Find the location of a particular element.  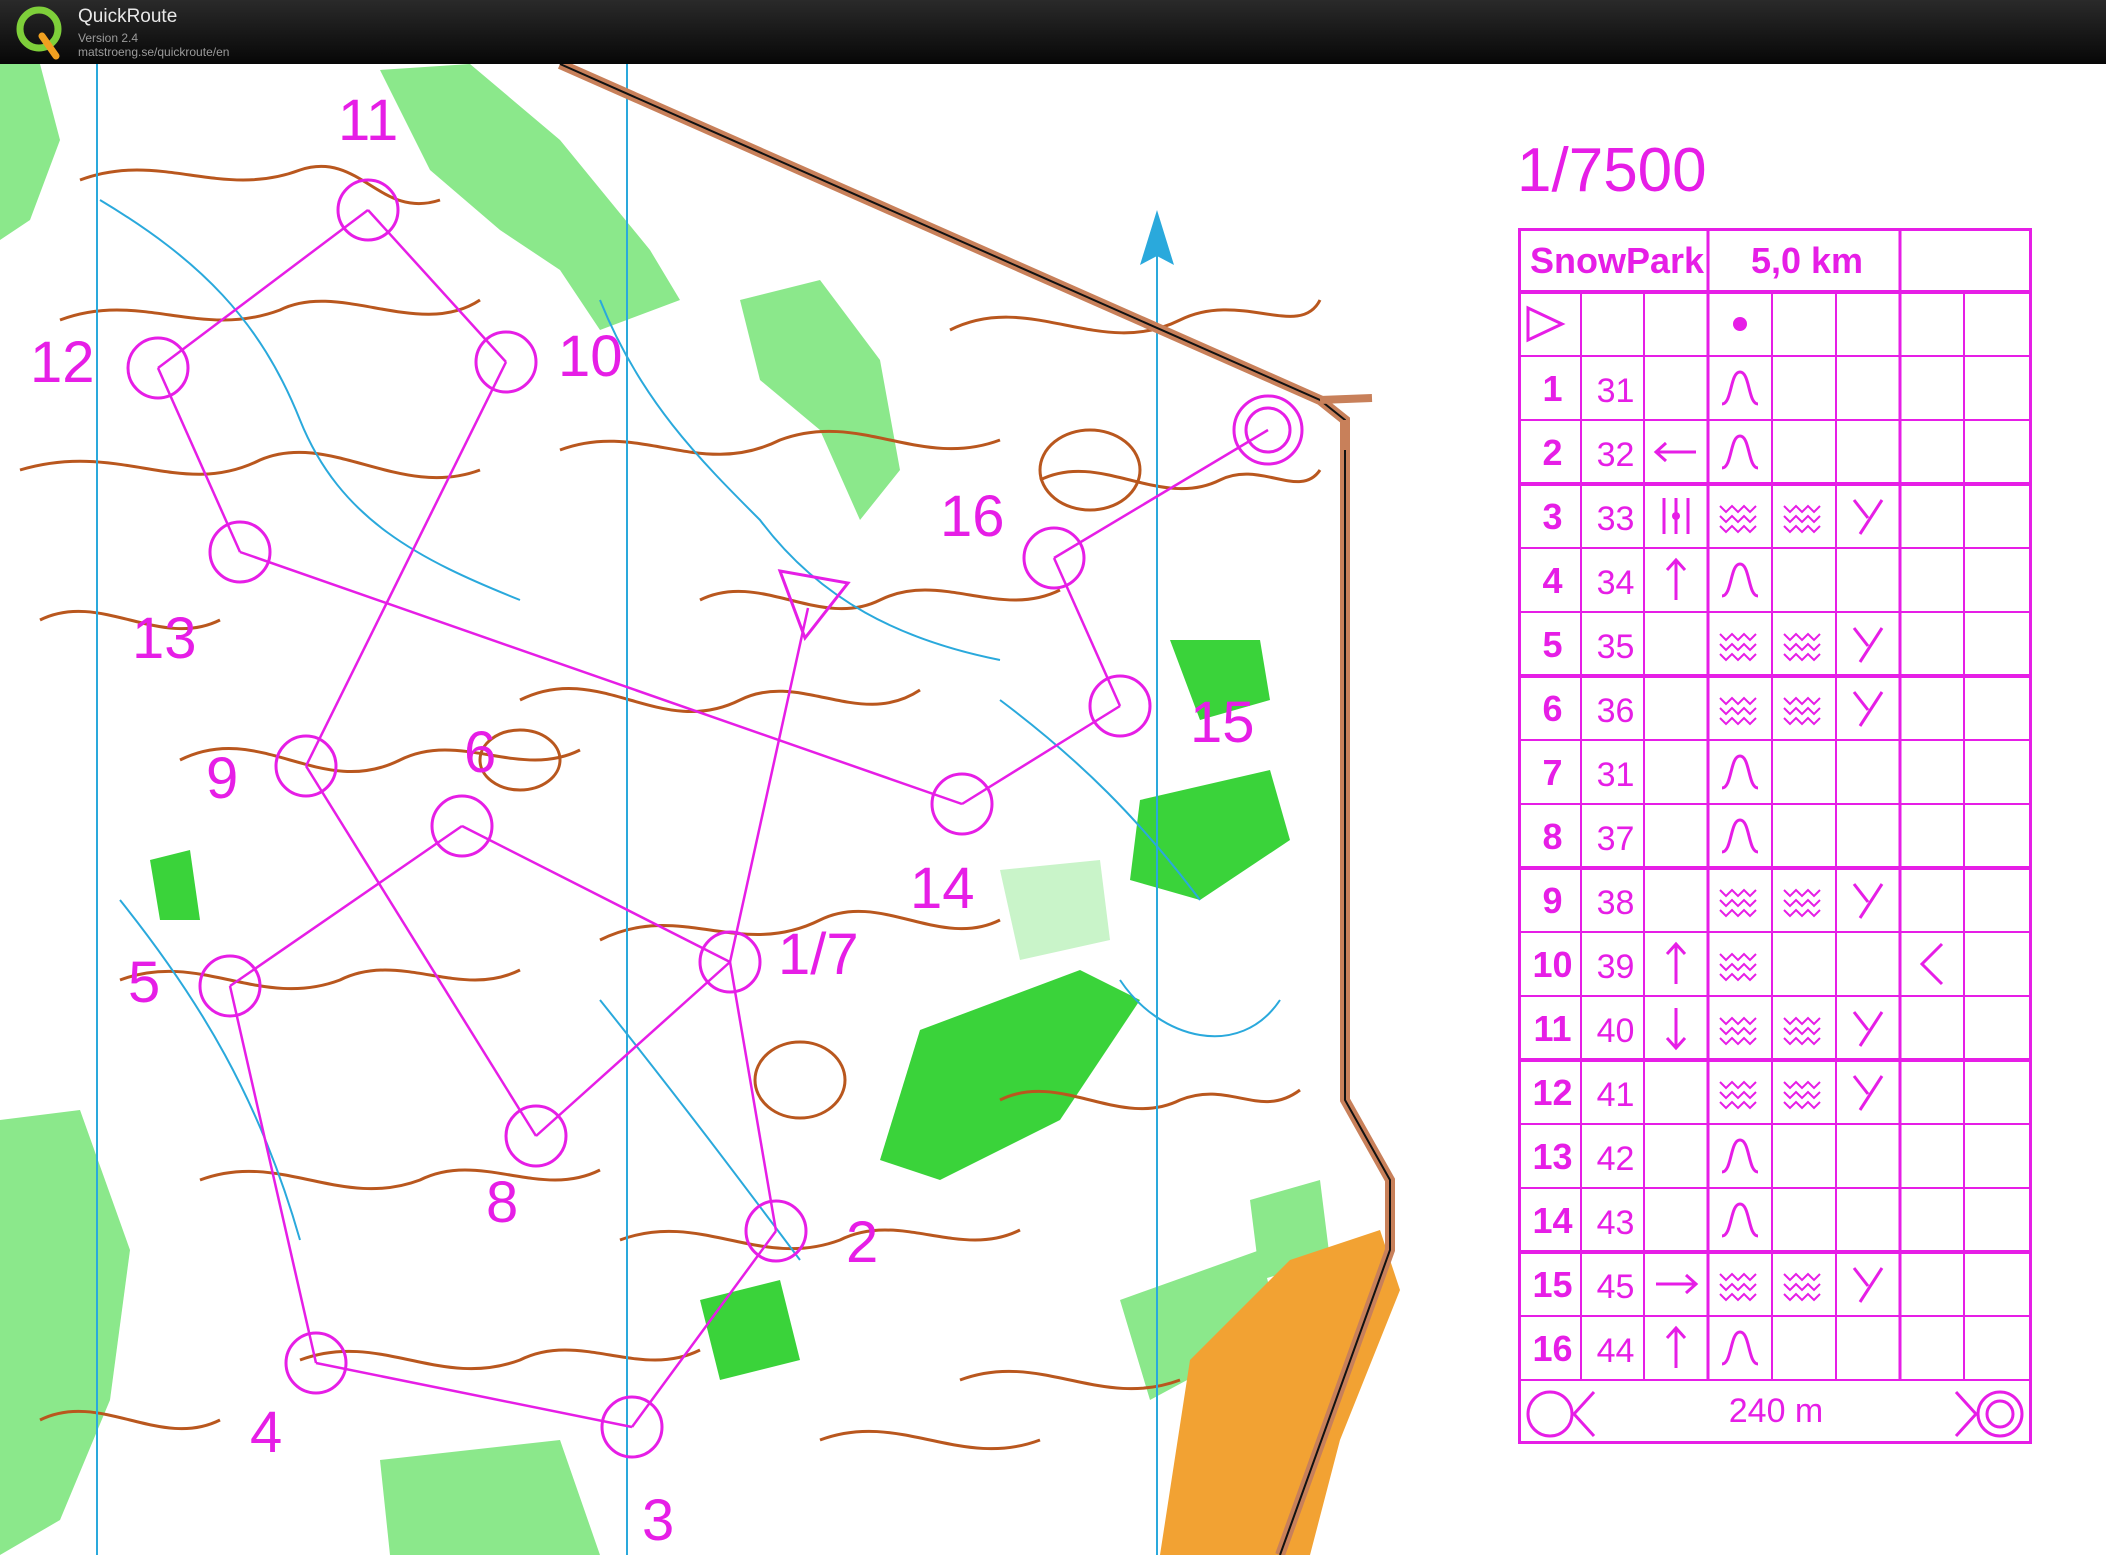

quickroute-logo-icon is located at coordinates (39, 33).